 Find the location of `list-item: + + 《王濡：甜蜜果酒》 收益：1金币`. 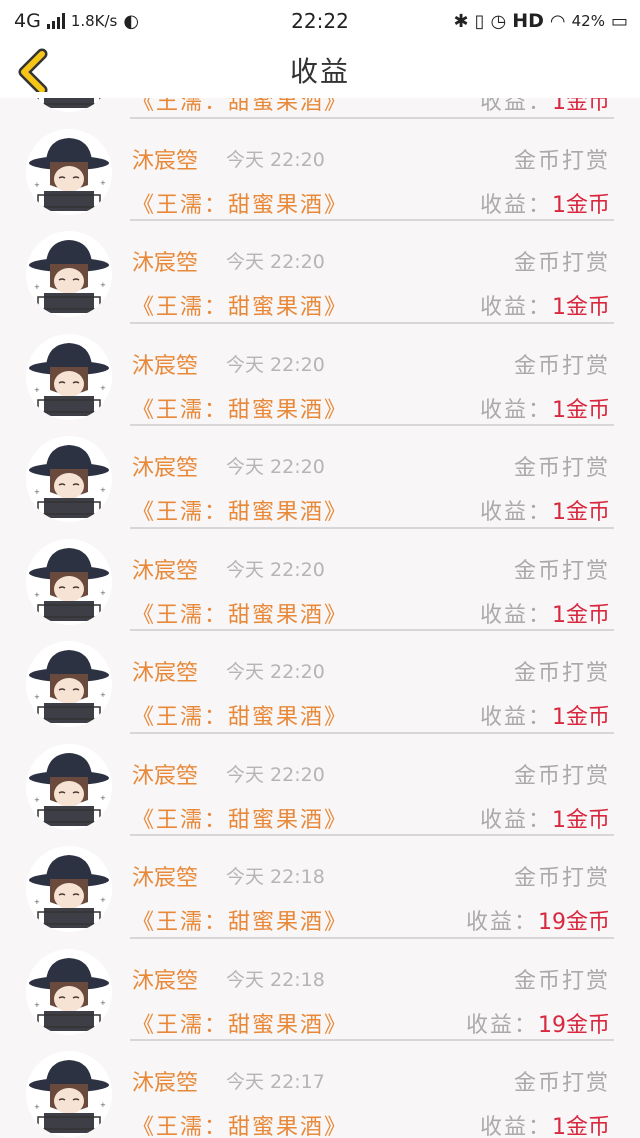

list-item: + + 《王濡：甜蜜果酒》 收益：1金币 is located at coordinates (320, 108).